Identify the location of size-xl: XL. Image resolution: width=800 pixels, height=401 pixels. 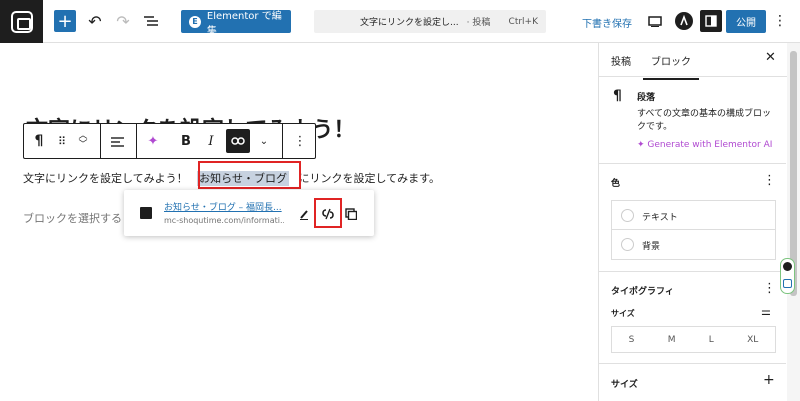
(752, 340).